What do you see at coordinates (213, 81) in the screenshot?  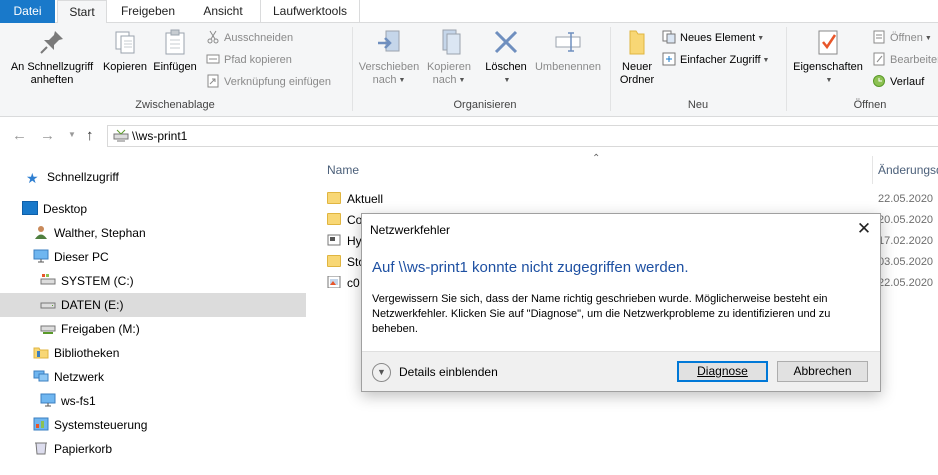 I see `shortcut-icon` at bounding box center [213, 81].